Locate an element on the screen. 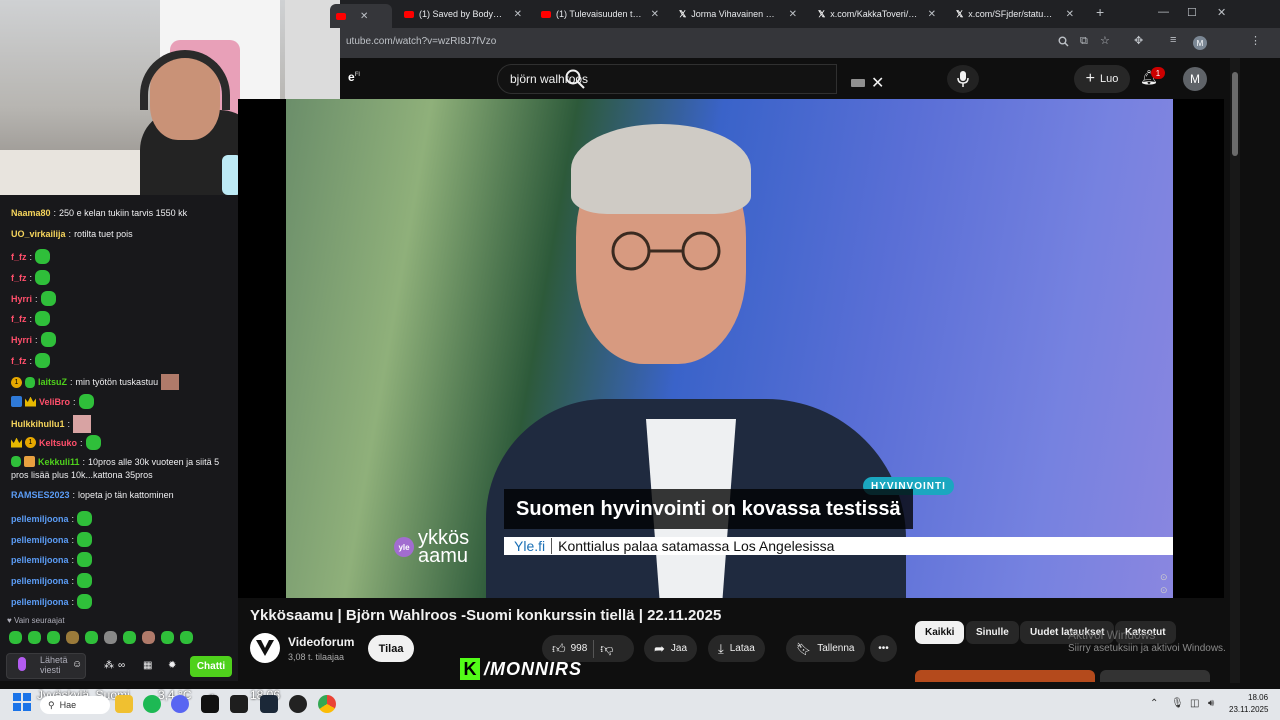  chrome-icon is located at coordinates (327, 704).